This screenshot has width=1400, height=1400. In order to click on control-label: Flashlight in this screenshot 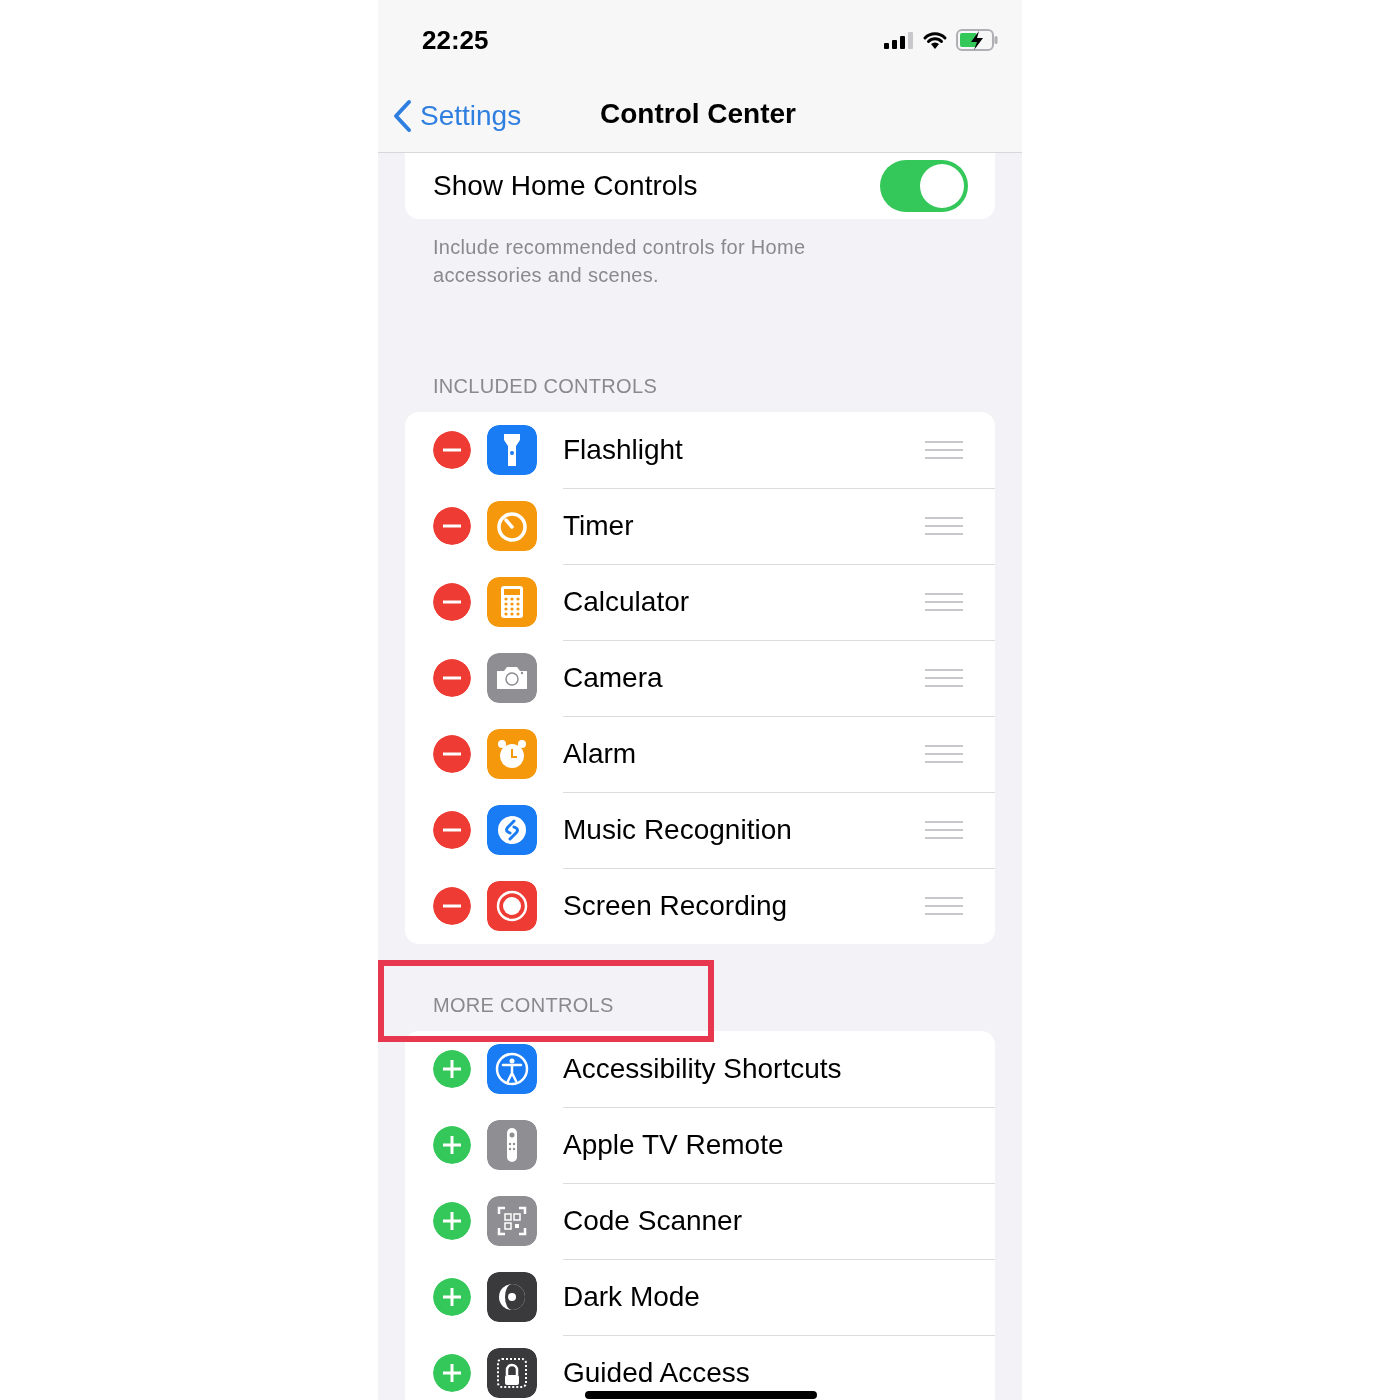, I will do `click(623, 449)`.